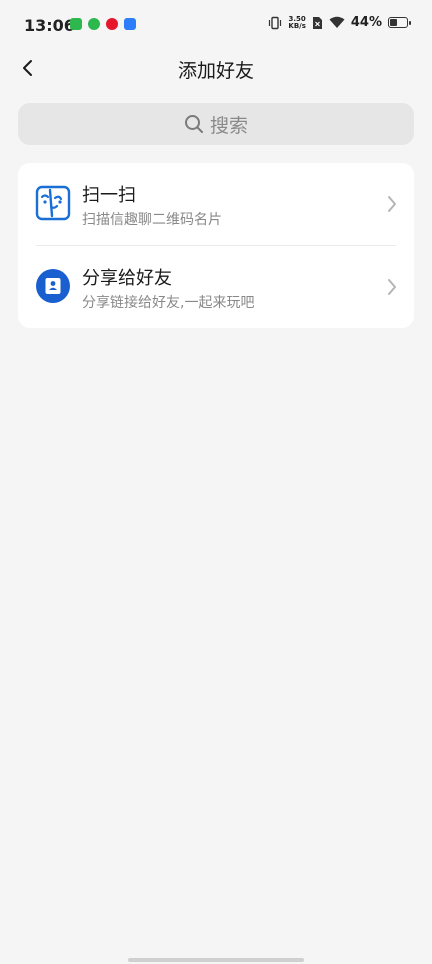 The image size is (432, 964). What do you see at coordinates (337, 22) in the screenshot?
I see `wifi-icon` at bounding box center [337, 22].